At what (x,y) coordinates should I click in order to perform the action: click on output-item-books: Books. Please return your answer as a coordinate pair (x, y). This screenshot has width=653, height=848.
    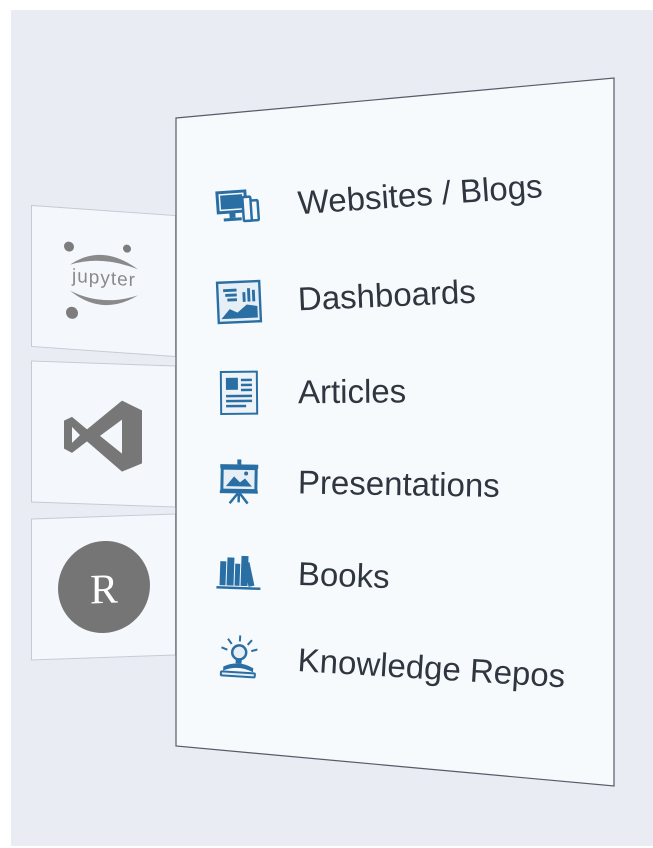
    Looking at the image, I should click on (302, 574).